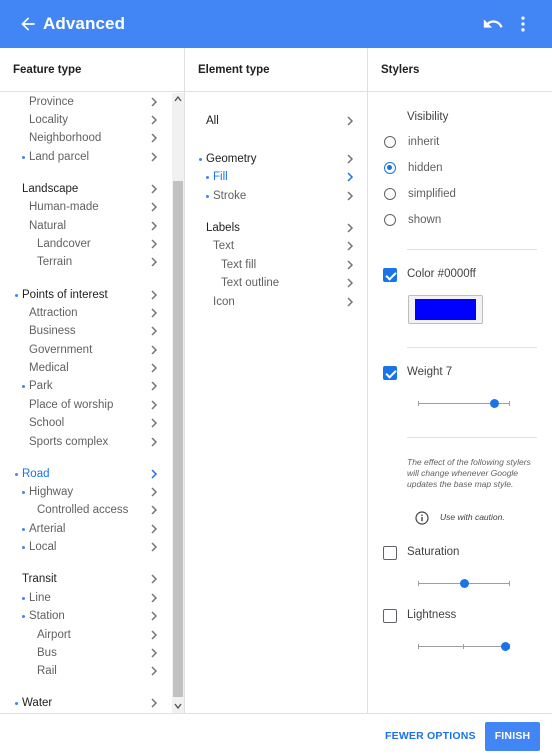  What do you see at coordinates (250, 283) in the screenshot?
I see `element-type-label: Text outline` at bounding box center [250, 283].